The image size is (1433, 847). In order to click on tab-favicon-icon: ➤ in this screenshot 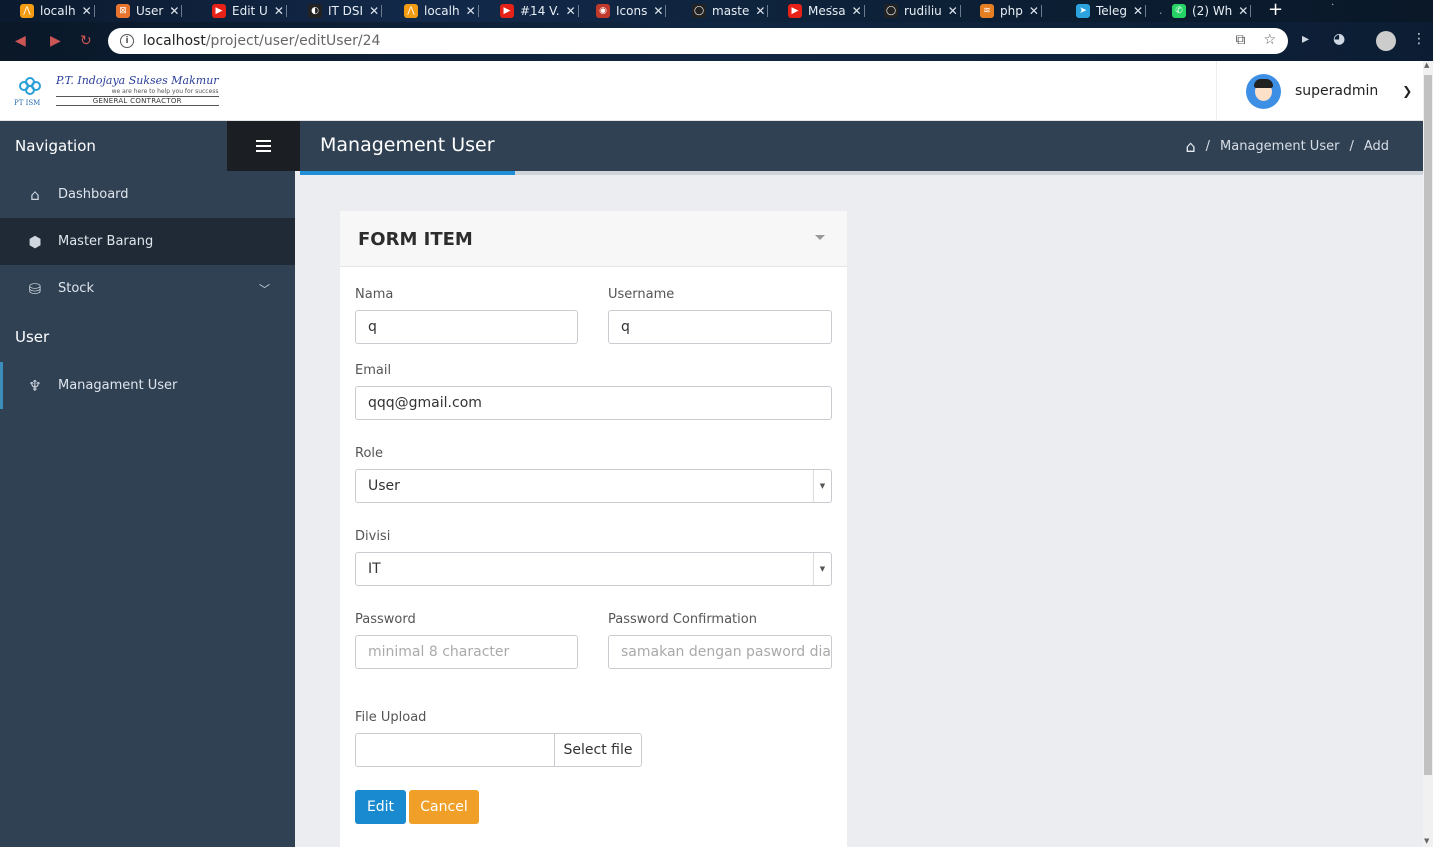, I will do `click(1083, 11)`.